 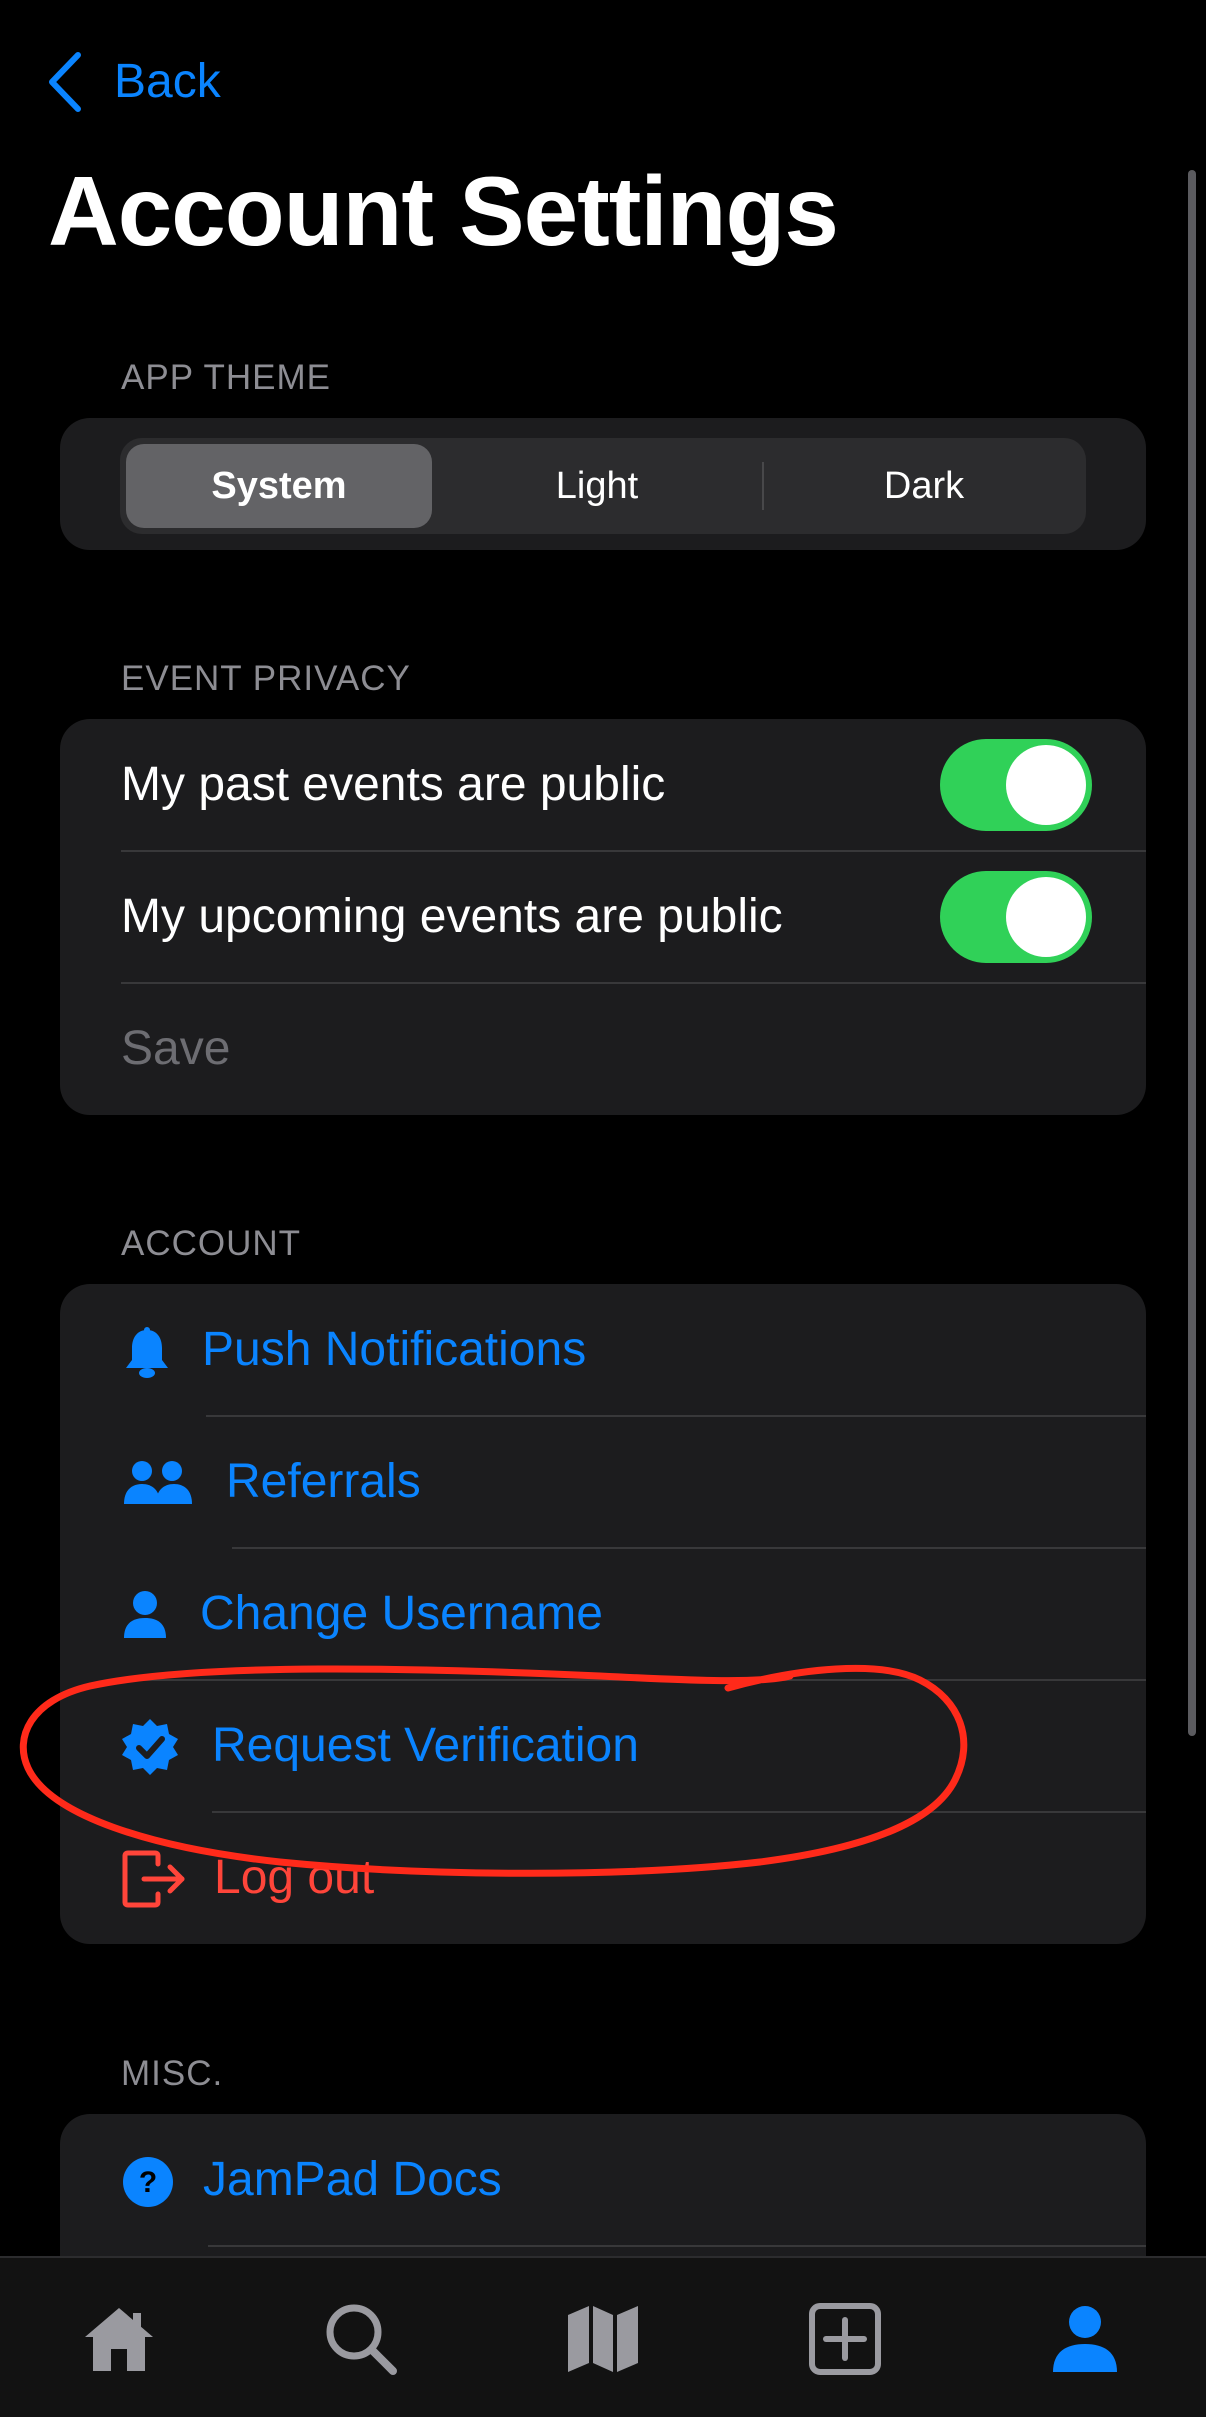 What do you see at coordinates (603, 2180) in the screenshot?
I see `jampad-docs-row: ? JamPad Docs` at bounding box center [603, 2180].